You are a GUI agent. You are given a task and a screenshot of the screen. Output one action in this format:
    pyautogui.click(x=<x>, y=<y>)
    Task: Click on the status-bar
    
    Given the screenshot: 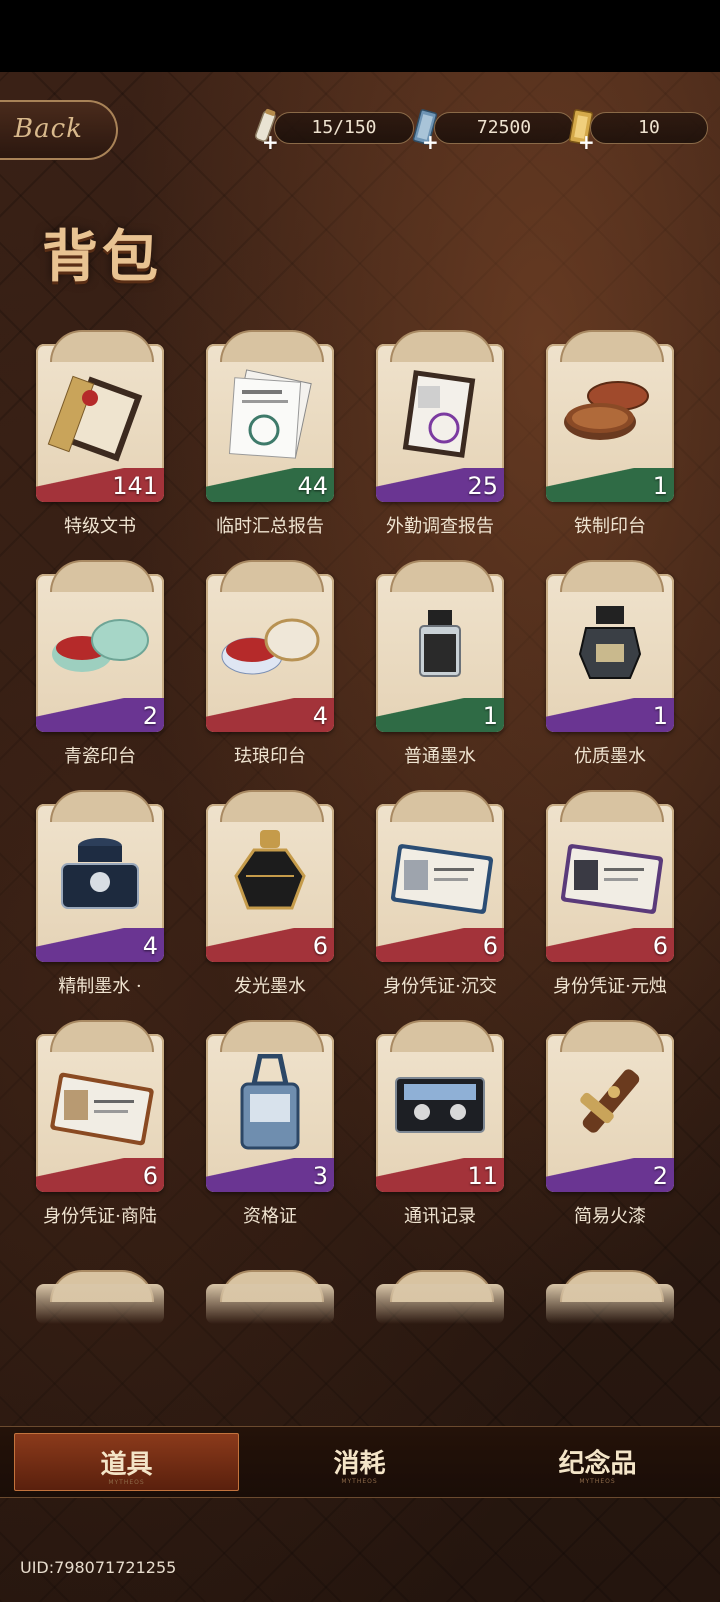 What is the action you would take?
    pyautogui.click(x=360, y=36)
    